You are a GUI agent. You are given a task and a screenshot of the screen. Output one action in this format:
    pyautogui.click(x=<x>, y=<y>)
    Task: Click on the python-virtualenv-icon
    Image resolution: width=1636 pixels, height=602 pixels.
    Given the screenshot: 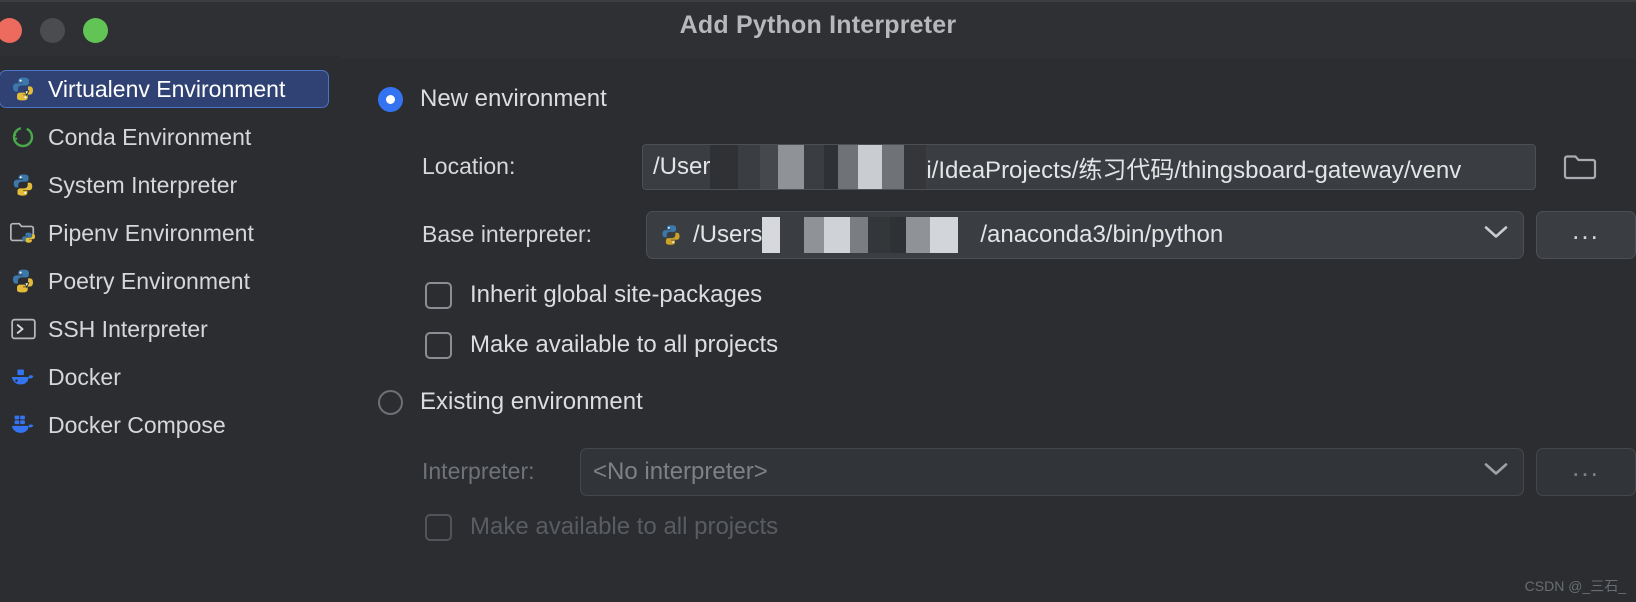 What is the action you would take?
    pyautogui.click(x=23, y=89)
    